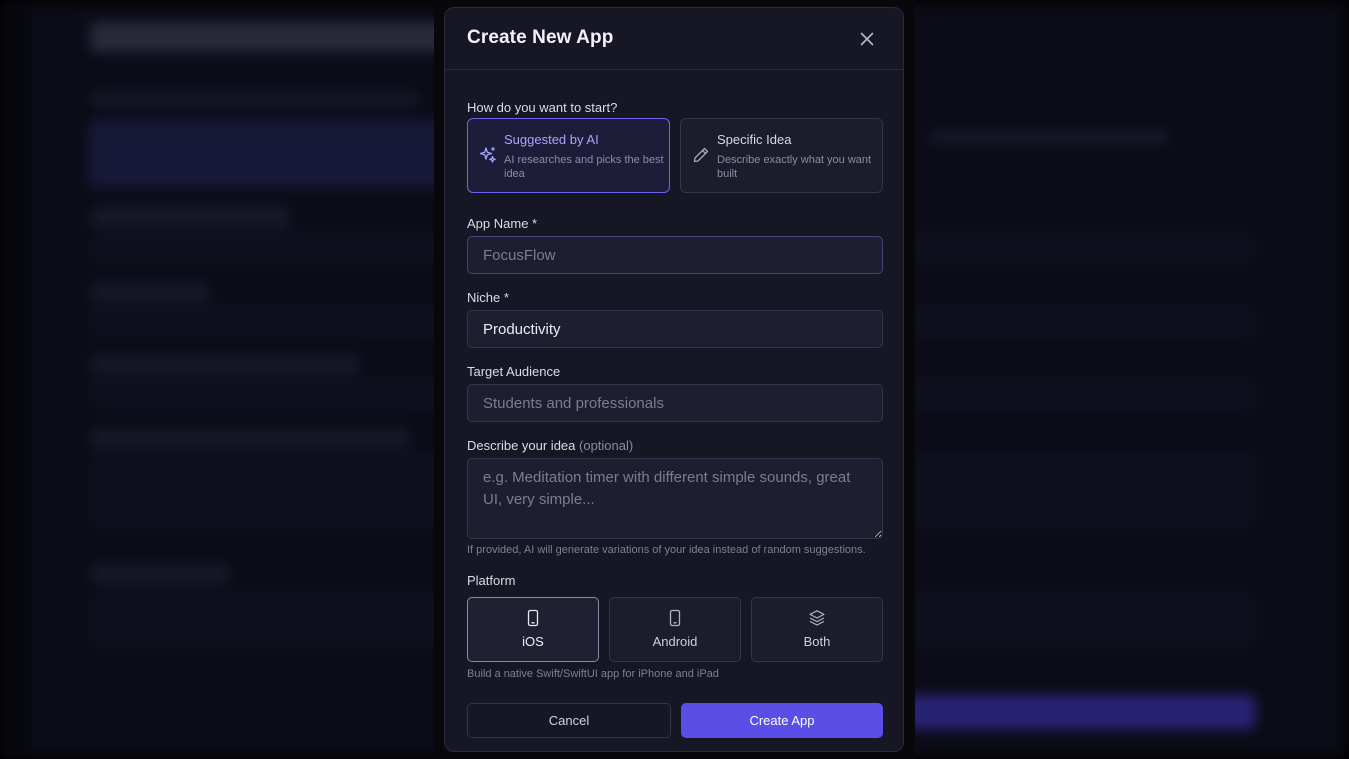 The image size is (1349, 759). I want to click on optional-tag: (optional), so click(606, 445).